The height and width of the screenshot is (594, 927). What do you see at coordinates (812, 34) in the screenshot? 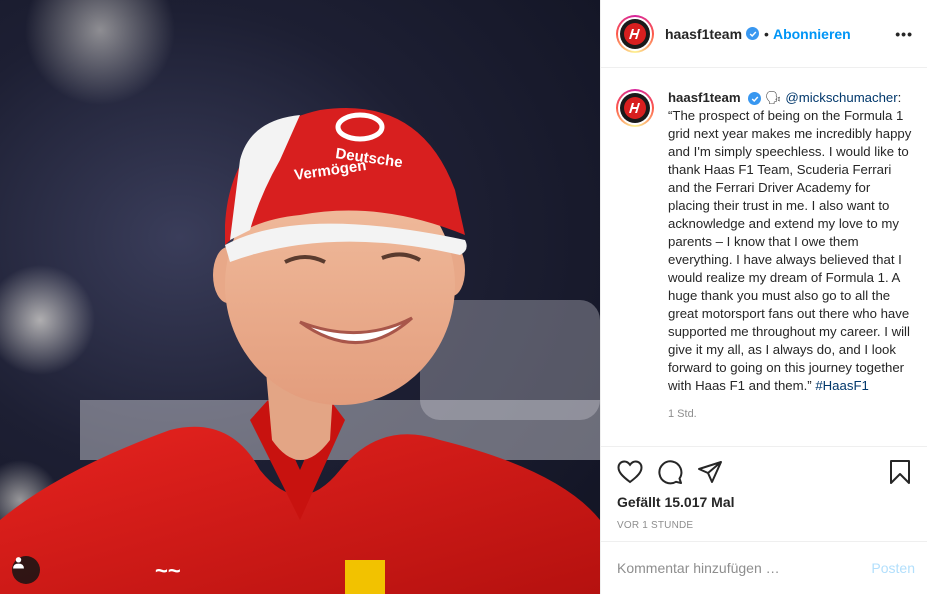
I see `follow-button: Abonnieren` at bounding box center [812, 34].